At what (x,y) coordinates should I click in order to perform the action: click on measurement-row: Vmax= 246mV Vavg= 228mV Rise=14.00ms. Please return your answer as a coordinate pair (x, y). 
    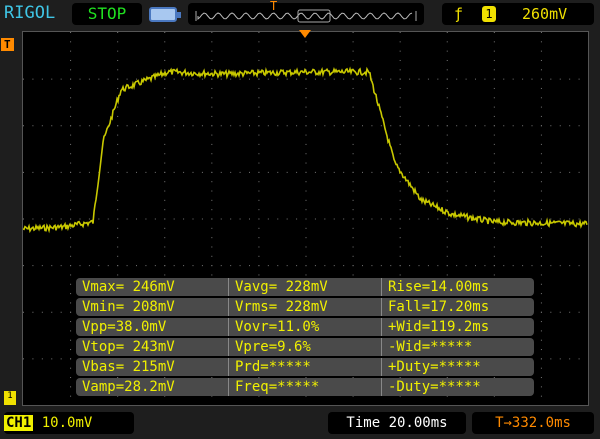
    Looking at the image, I should click on (305, 287).